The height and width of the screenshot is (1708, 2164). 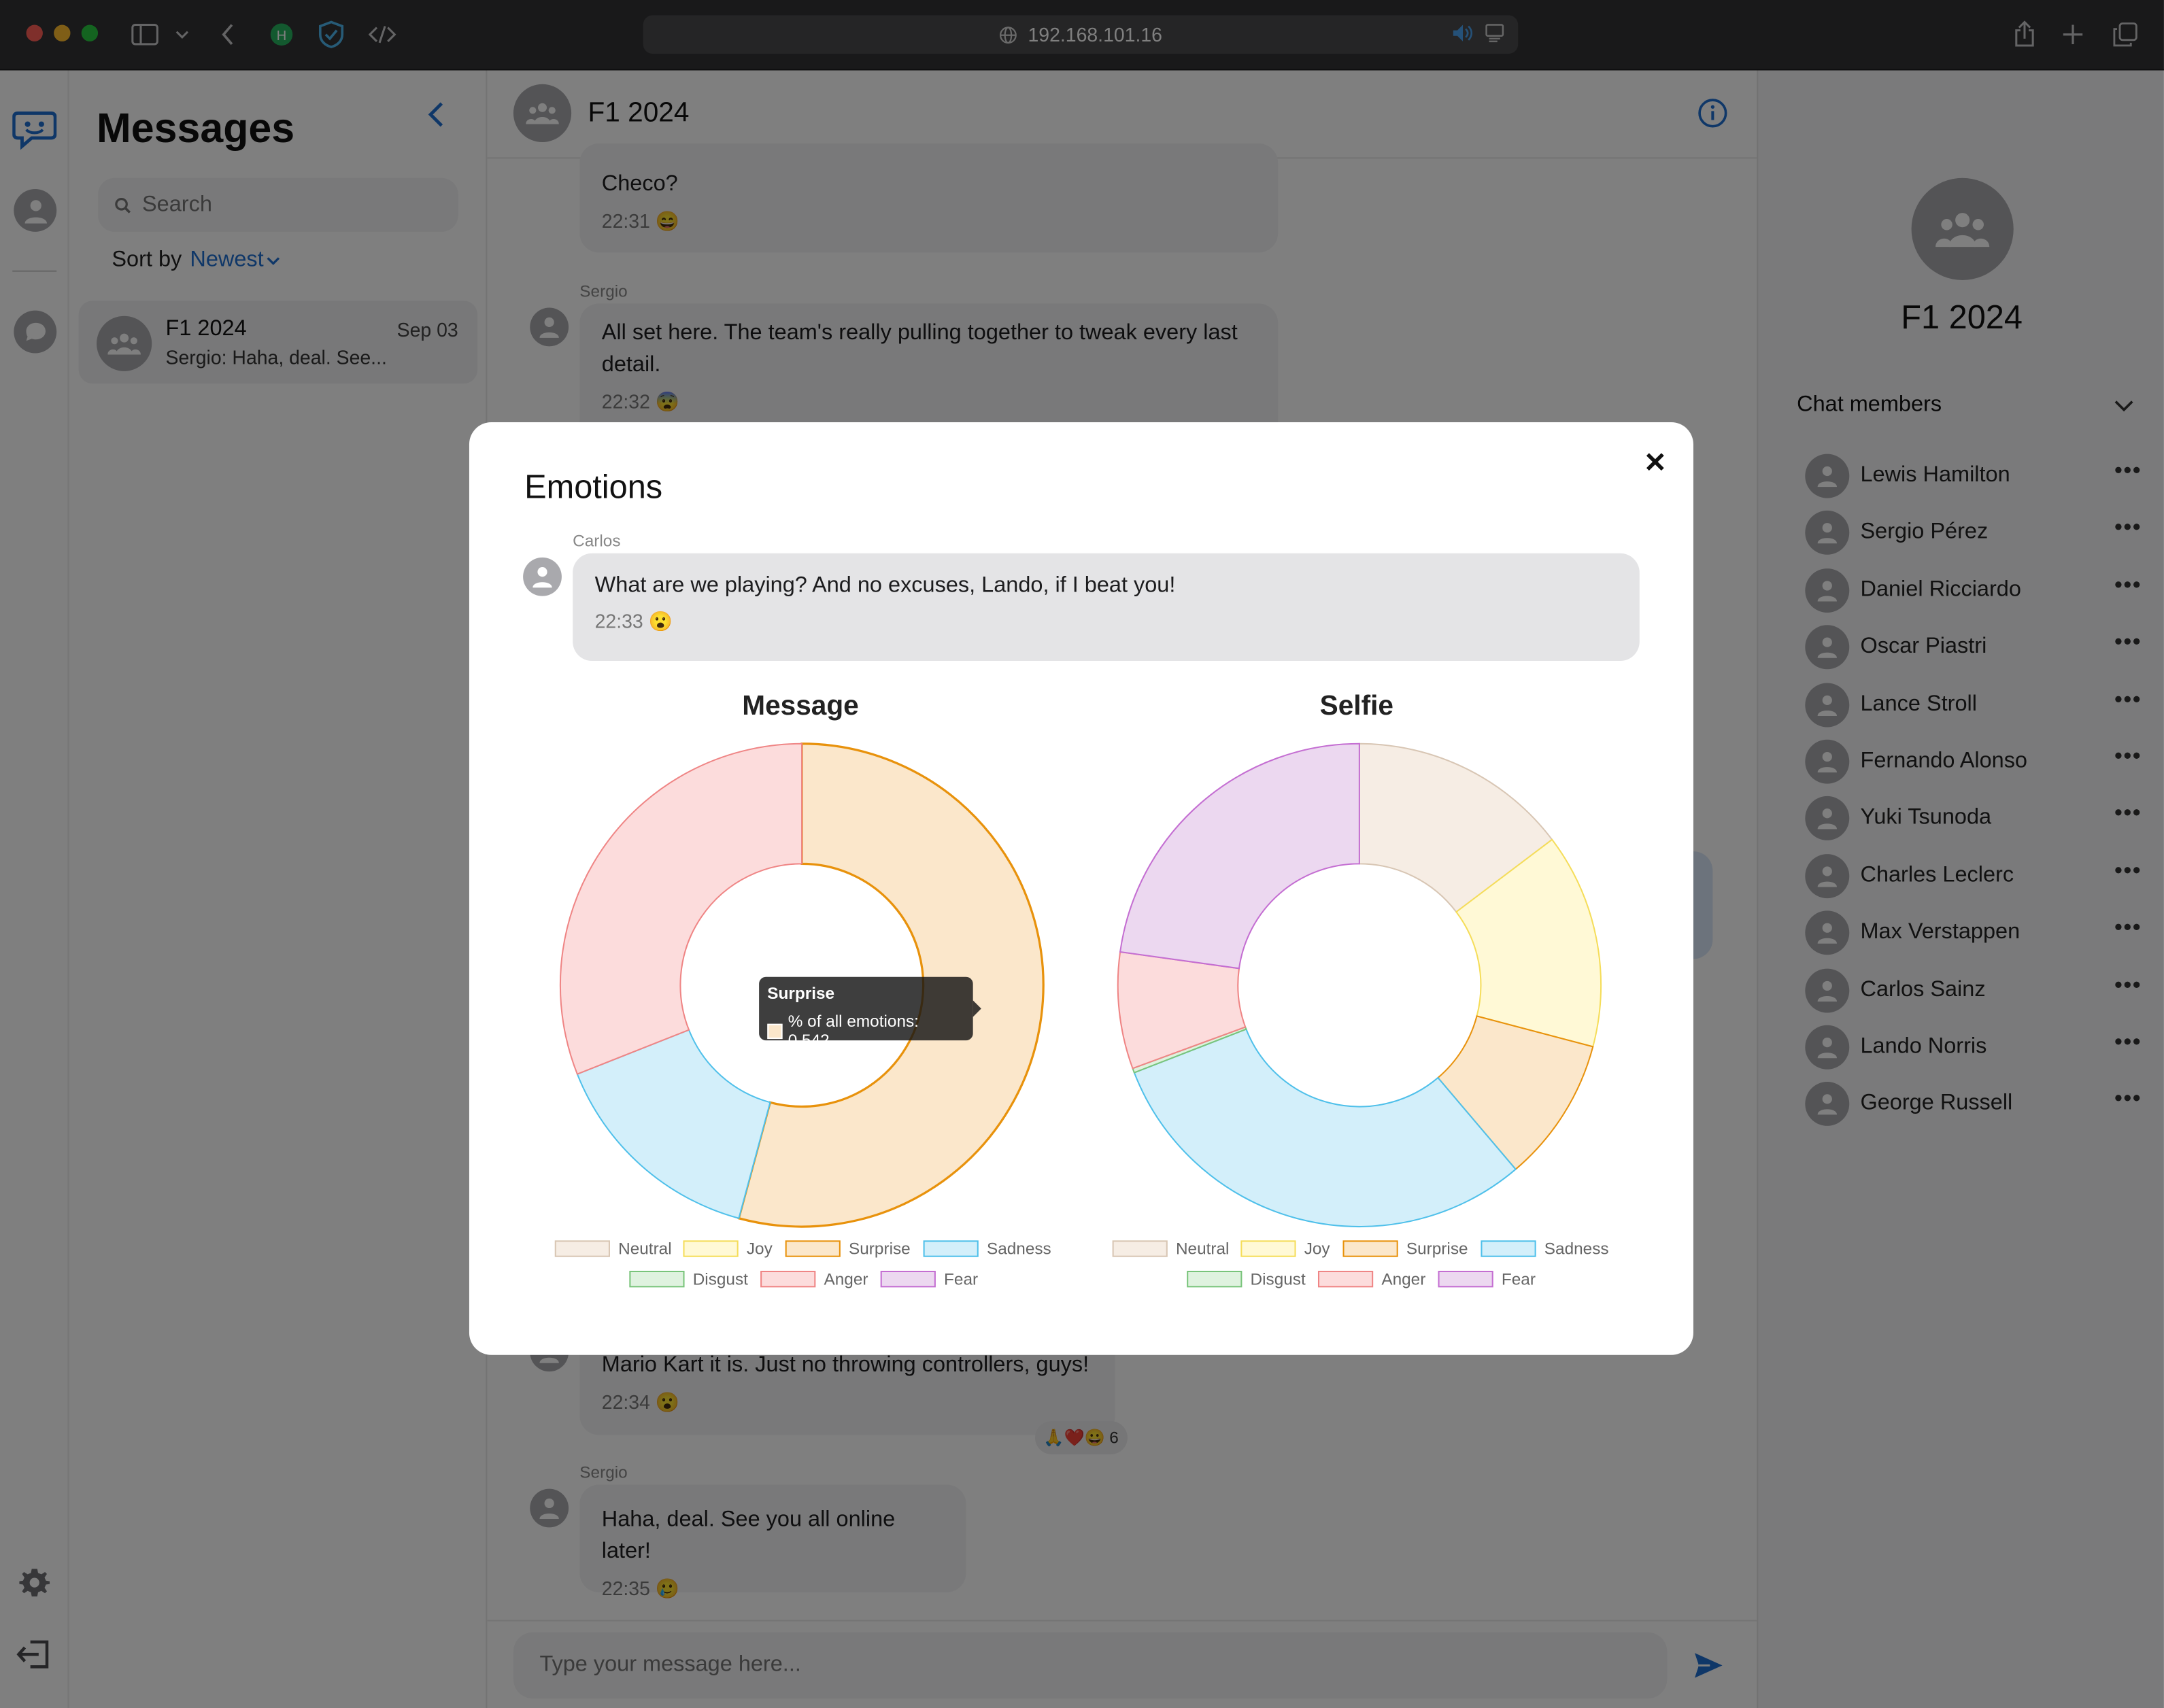 I want to click on chart-title-selfie: Selfie, so click(x=1356, y=707).